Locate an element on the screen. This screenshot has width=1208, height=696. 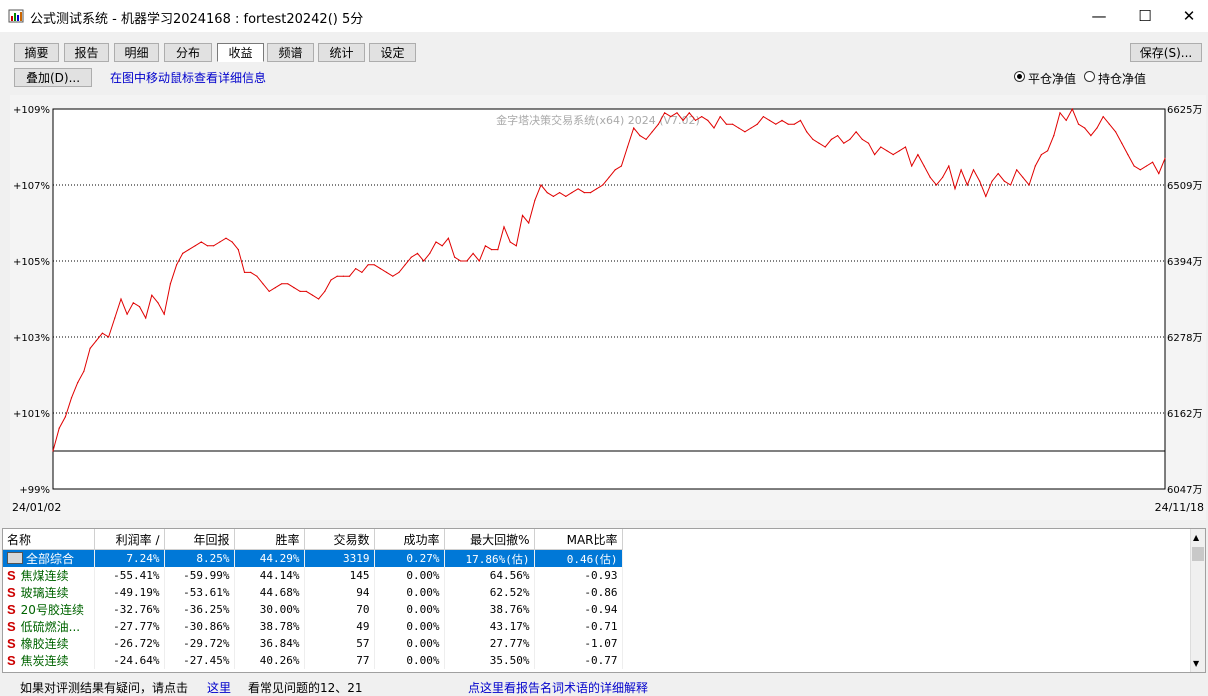
tab-summary: 摘要 is located at coordinates (36, 52).